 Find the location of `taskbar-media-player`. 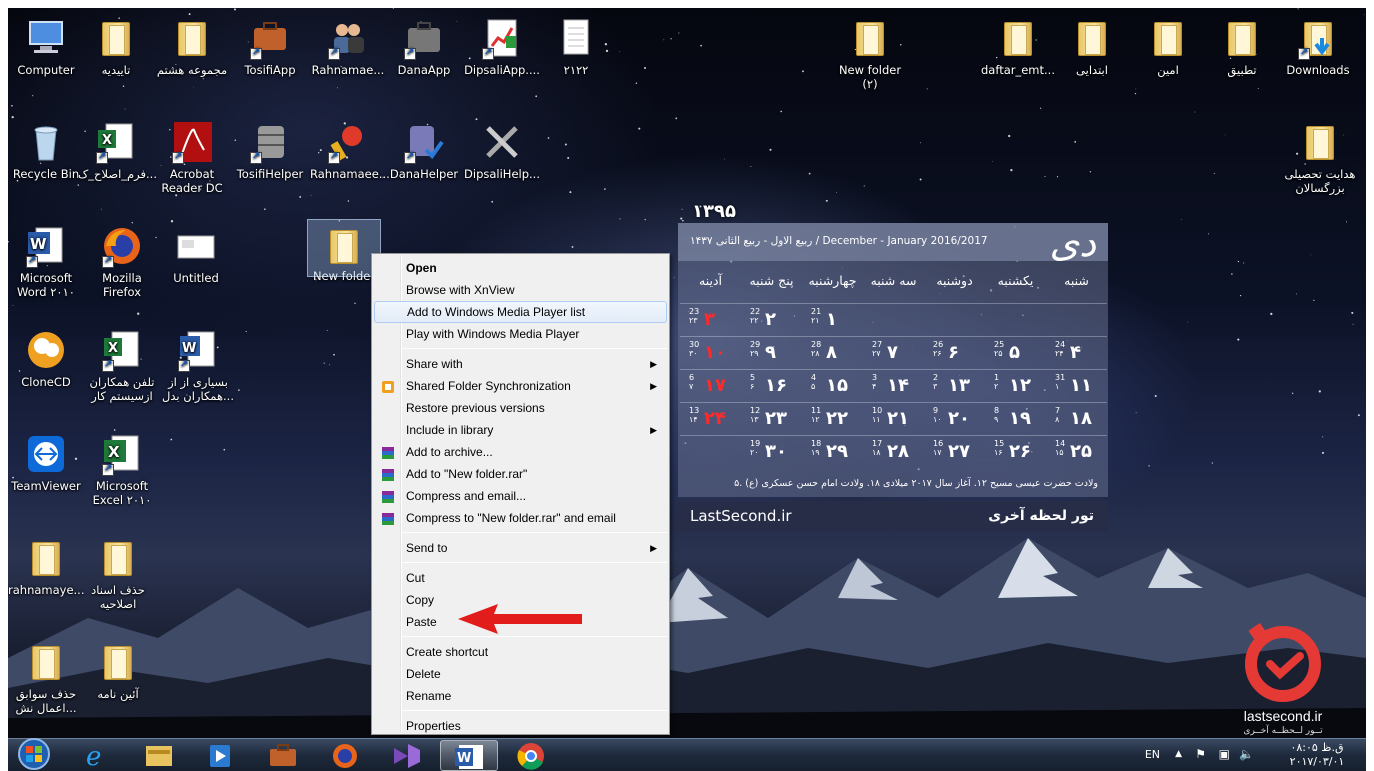

taskbar-media-player is located at coordinates (221, 755).